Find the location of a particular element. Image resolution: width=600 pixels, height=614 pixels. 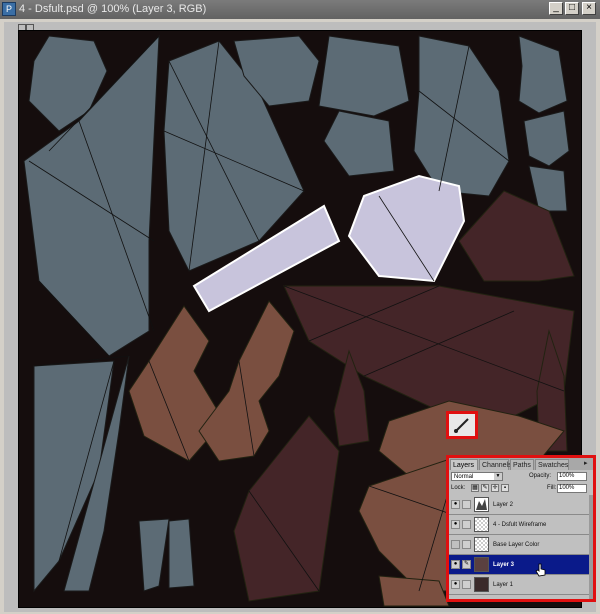

tab-swatches: Swatches is located at coordinates (552, 464).